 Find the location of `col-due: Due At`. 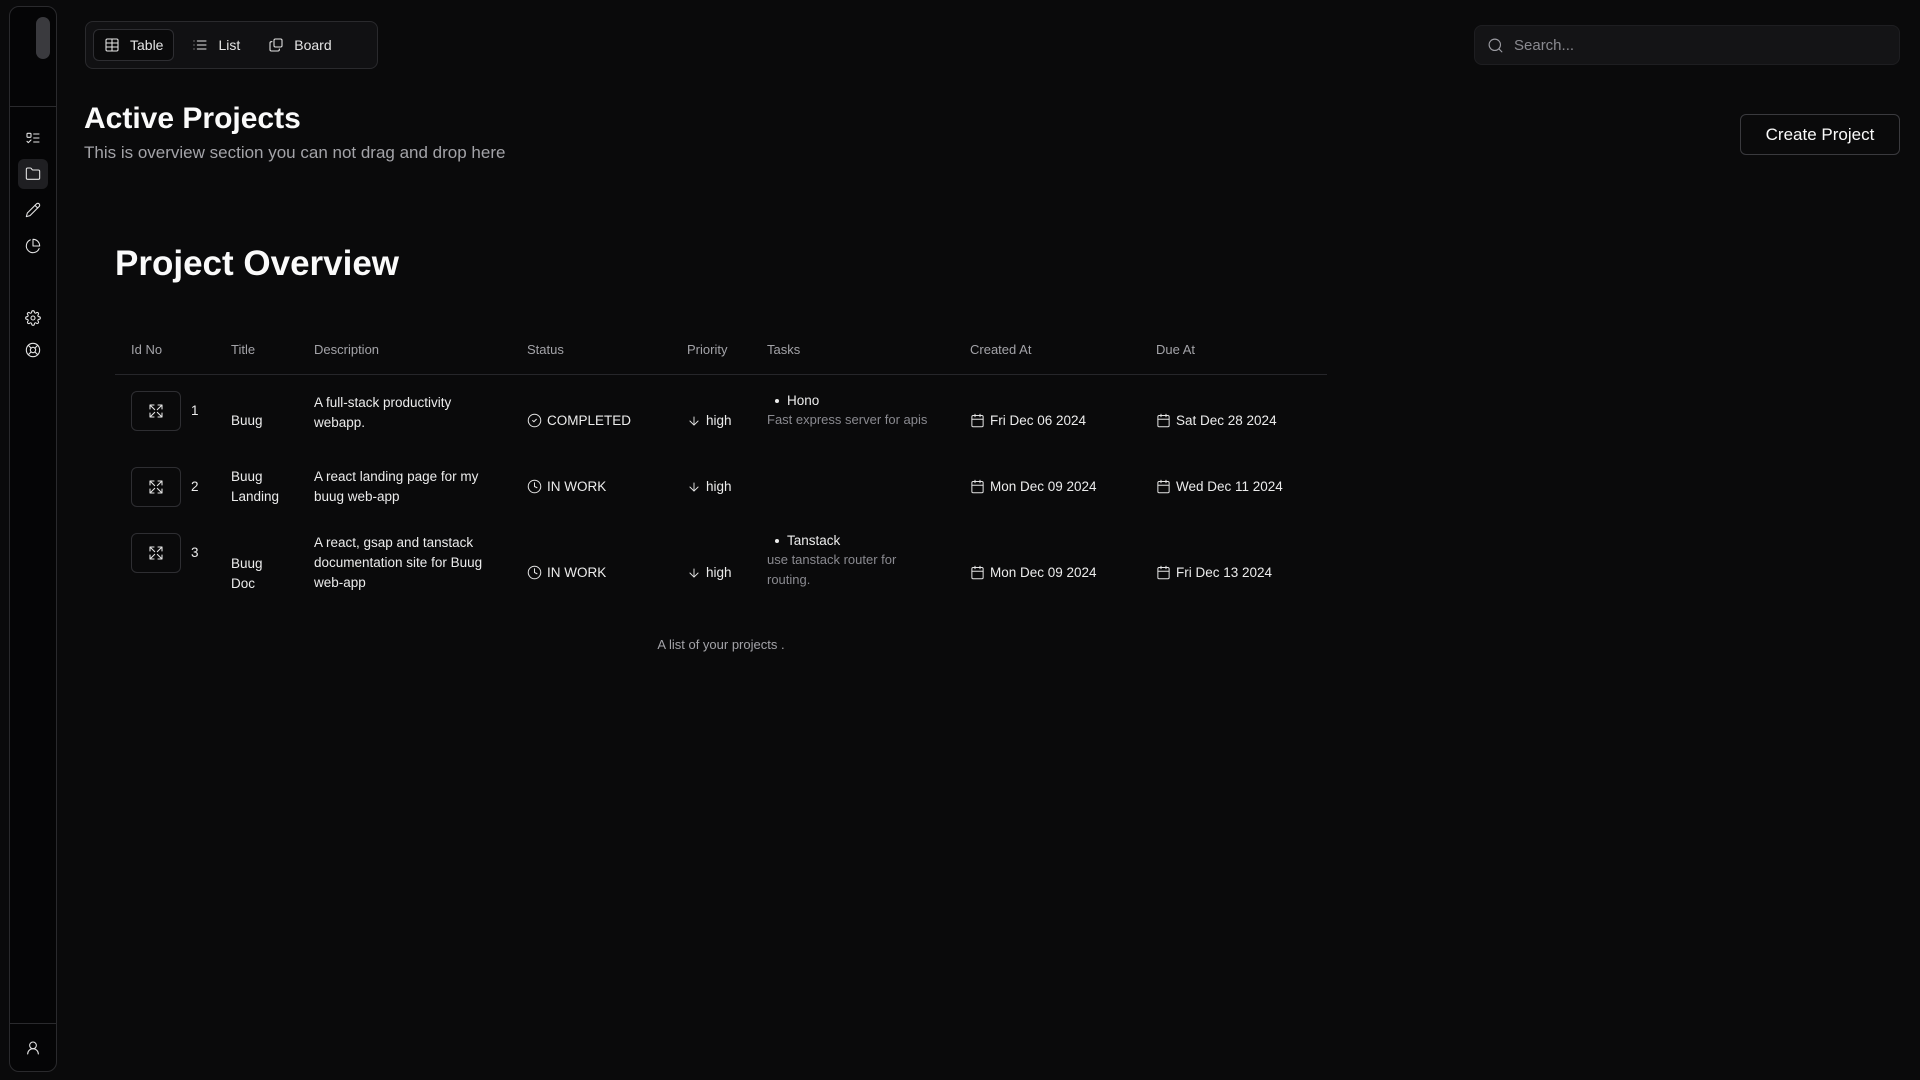

col-due: Due At is located at coordinates (1176, 349).